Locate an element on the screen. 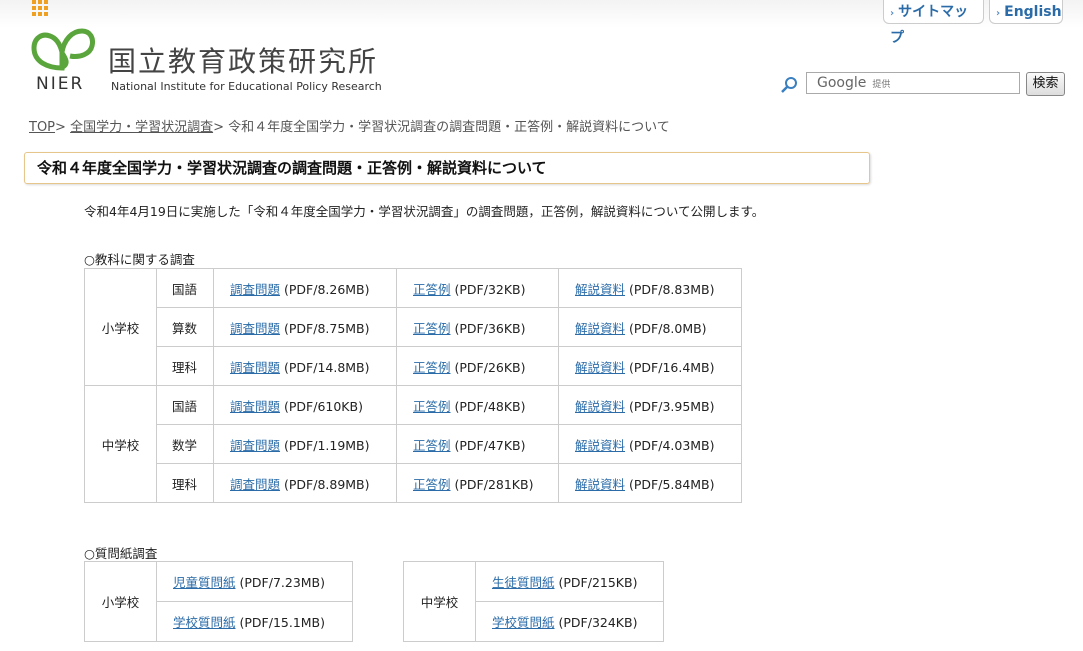 The width and height of the screenshot is (1083, 651). nier-logo-icon is located at coordinates (62, 51).